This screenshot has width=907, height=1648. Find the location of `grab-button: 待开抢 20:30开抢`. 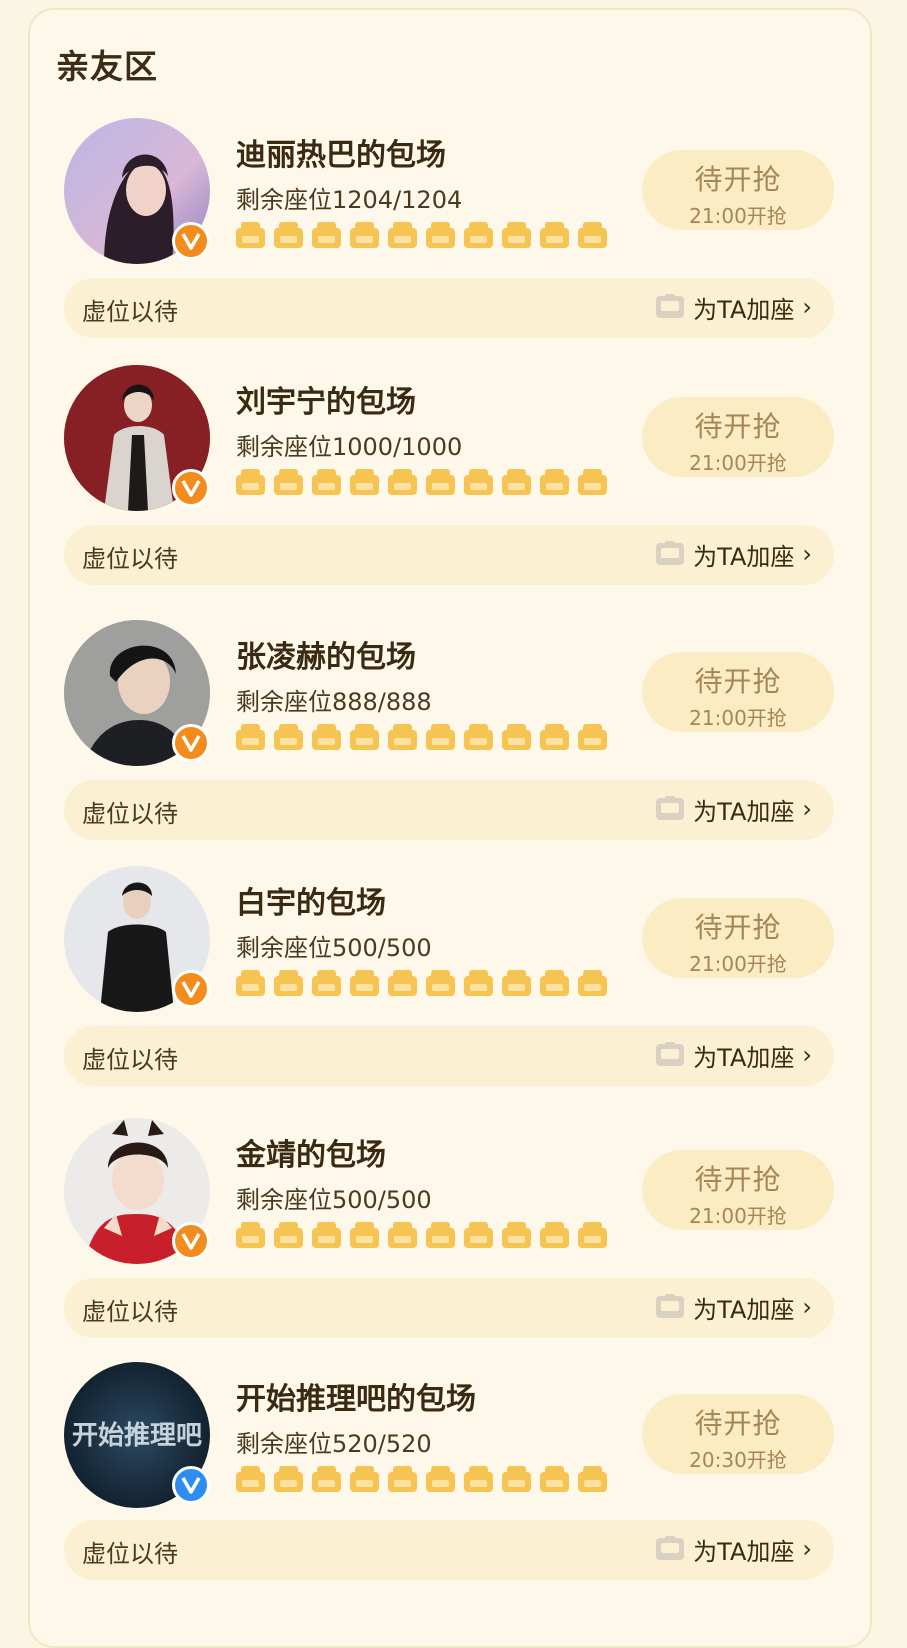

grab-button: 待开抢 20:30开抢 is located at coordinates (738, 1434).